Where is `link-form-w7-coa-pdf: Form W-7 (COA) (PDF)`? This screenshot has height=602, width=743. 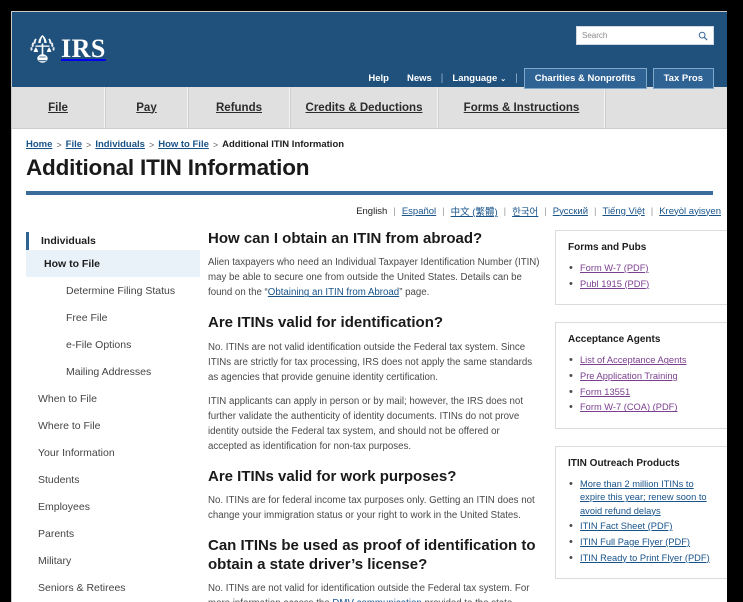 link-form-w7-coa-pdf: Form W-7 (COA) (PDF) is located at coordinates (628, 407).